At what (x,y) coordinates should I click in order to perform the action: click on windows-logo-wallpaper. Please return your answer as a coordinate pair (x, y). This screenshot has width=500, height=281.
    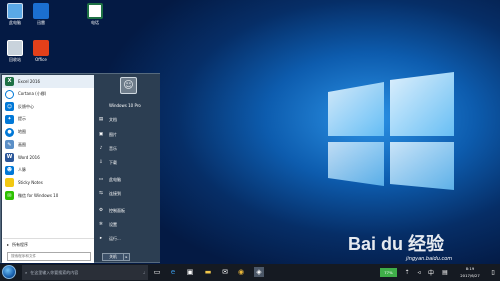
    Looking at the image, I should click on (391, 131).